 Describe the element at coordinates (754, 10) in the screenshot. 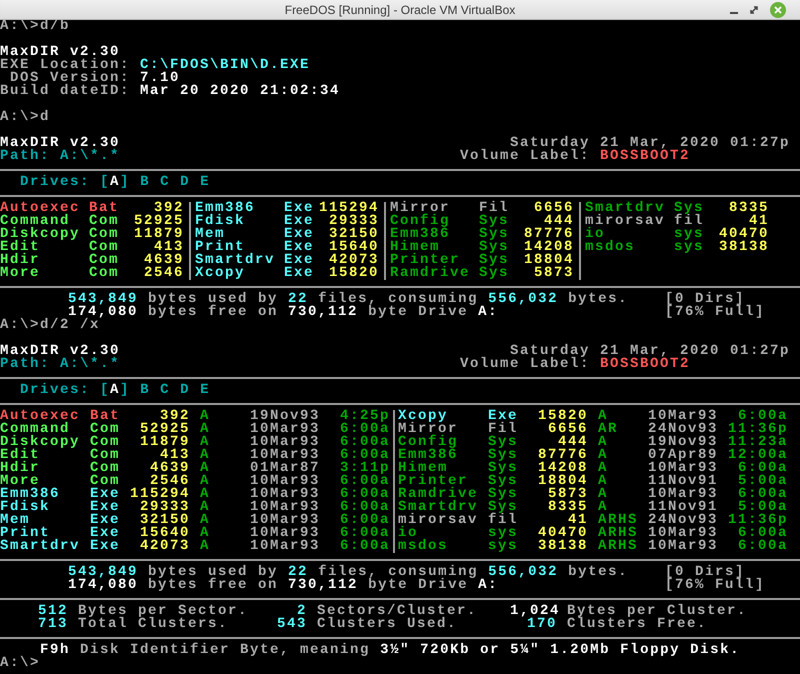

I see `restore-icon` at that location.